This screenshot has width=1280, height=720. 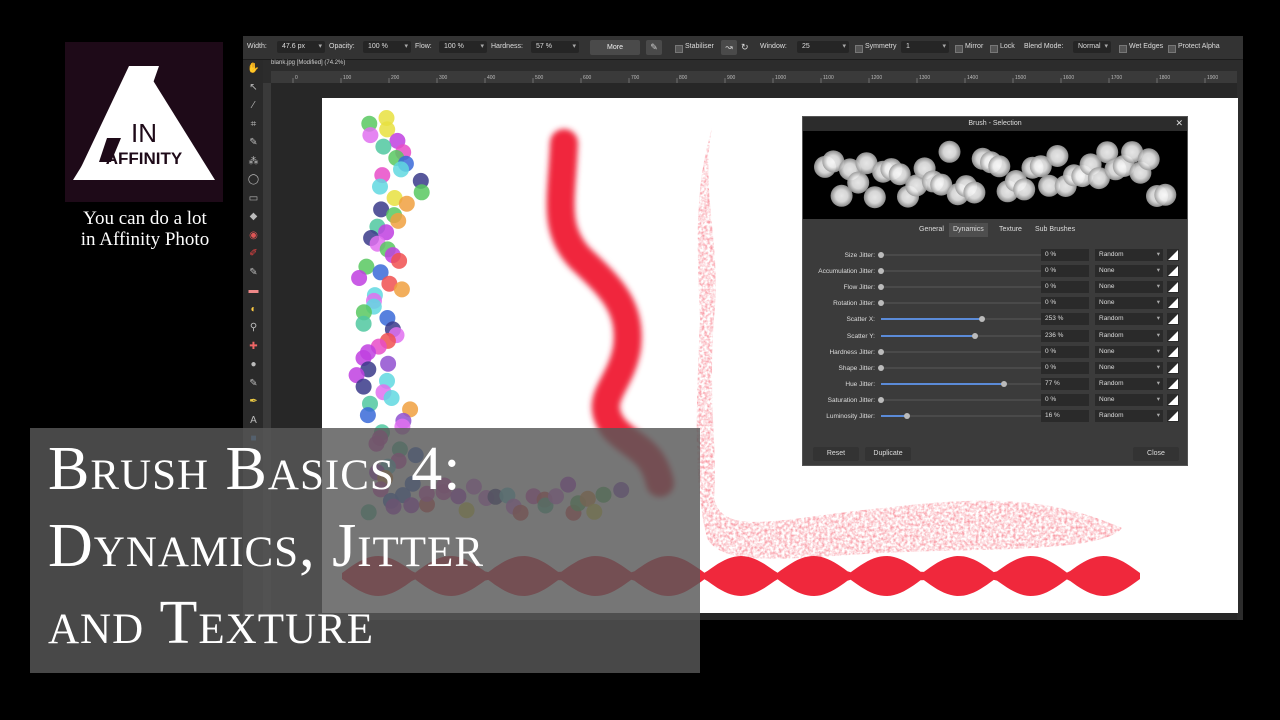 What do you see at coordinates (253, 124) in the screenshot?
I see `crop-tool-icon: ⌗` at bounding box center [253, 124].